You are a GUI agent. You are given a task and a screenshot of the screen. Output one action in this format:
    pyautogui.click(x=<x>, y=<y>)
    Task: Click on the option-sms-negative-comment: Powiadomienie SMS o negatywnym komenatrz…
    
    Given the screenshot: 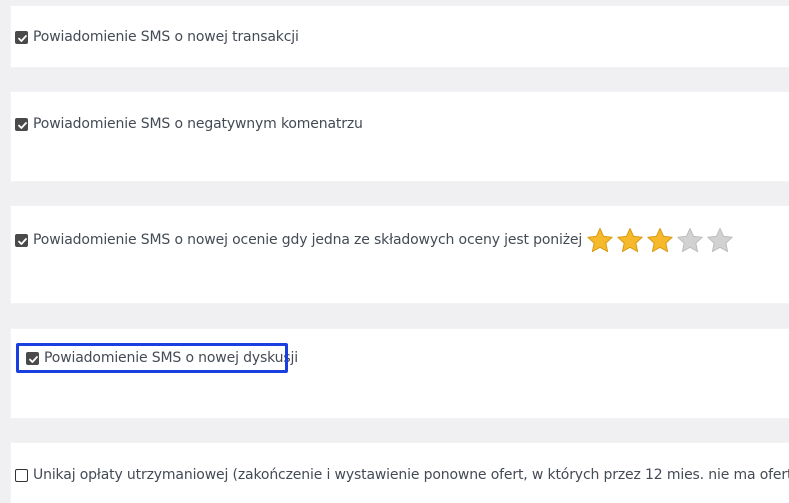 What is the action you would take?
    pyautogui.click(x=189, y=124)
    